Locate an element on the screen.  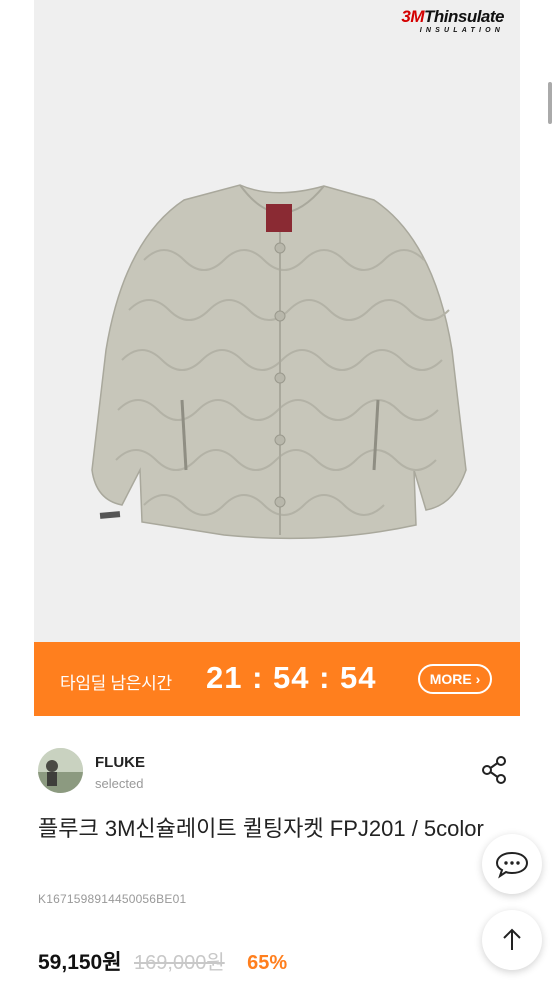
avatar is located at coordinates (60, 770).